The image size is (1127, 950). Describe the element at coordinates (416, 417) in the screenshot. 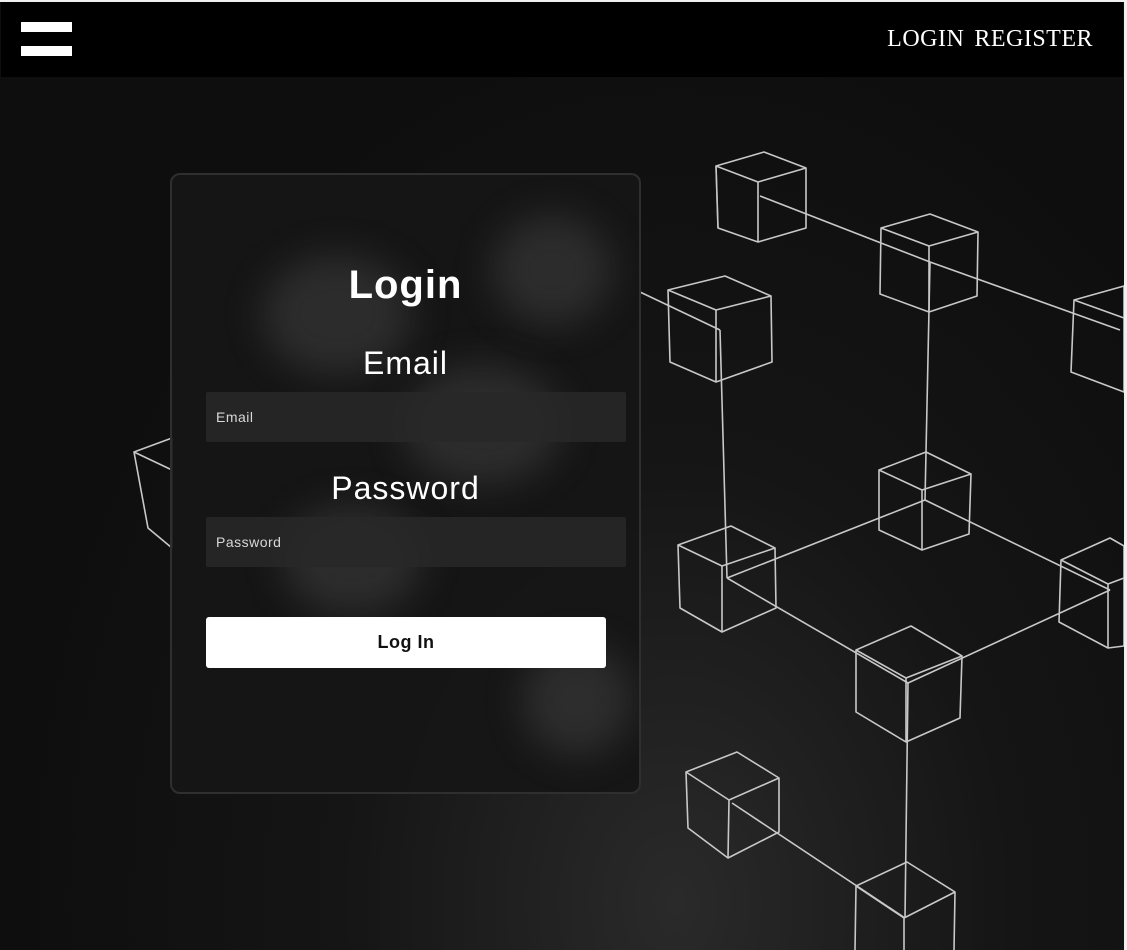

I see `email-field` at that location.